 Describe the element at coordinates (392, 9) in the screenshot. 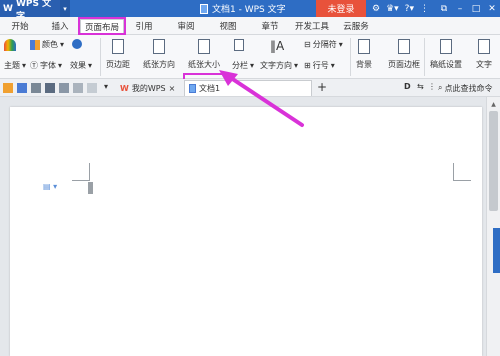

I see `skin-icon: ♛▾` at that location.